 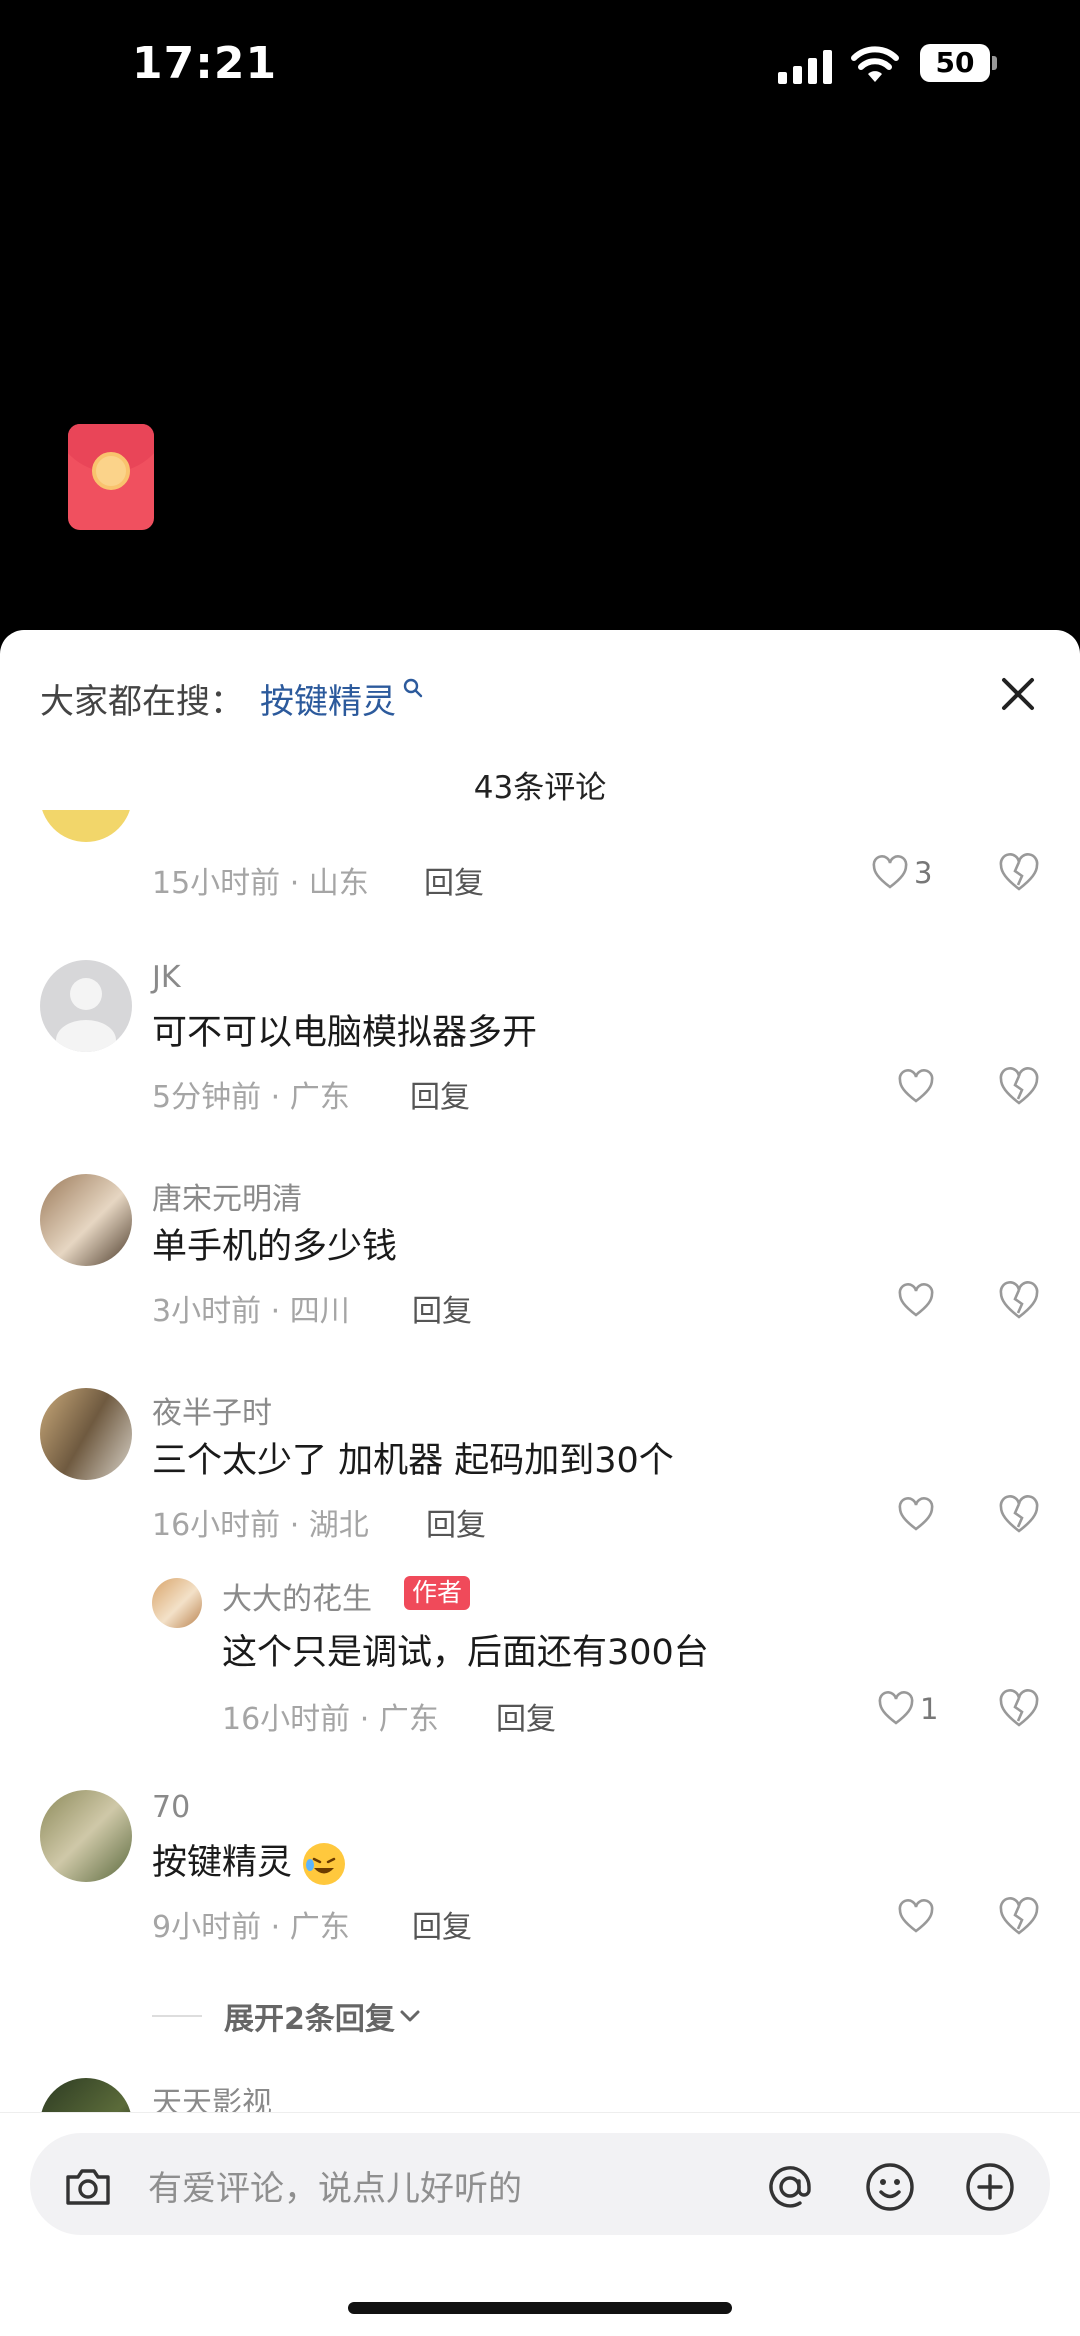 What do you see at coordinates (955, 63) in the screenshot?
I see `battery-level: 50` at bounding box center [955, 63].